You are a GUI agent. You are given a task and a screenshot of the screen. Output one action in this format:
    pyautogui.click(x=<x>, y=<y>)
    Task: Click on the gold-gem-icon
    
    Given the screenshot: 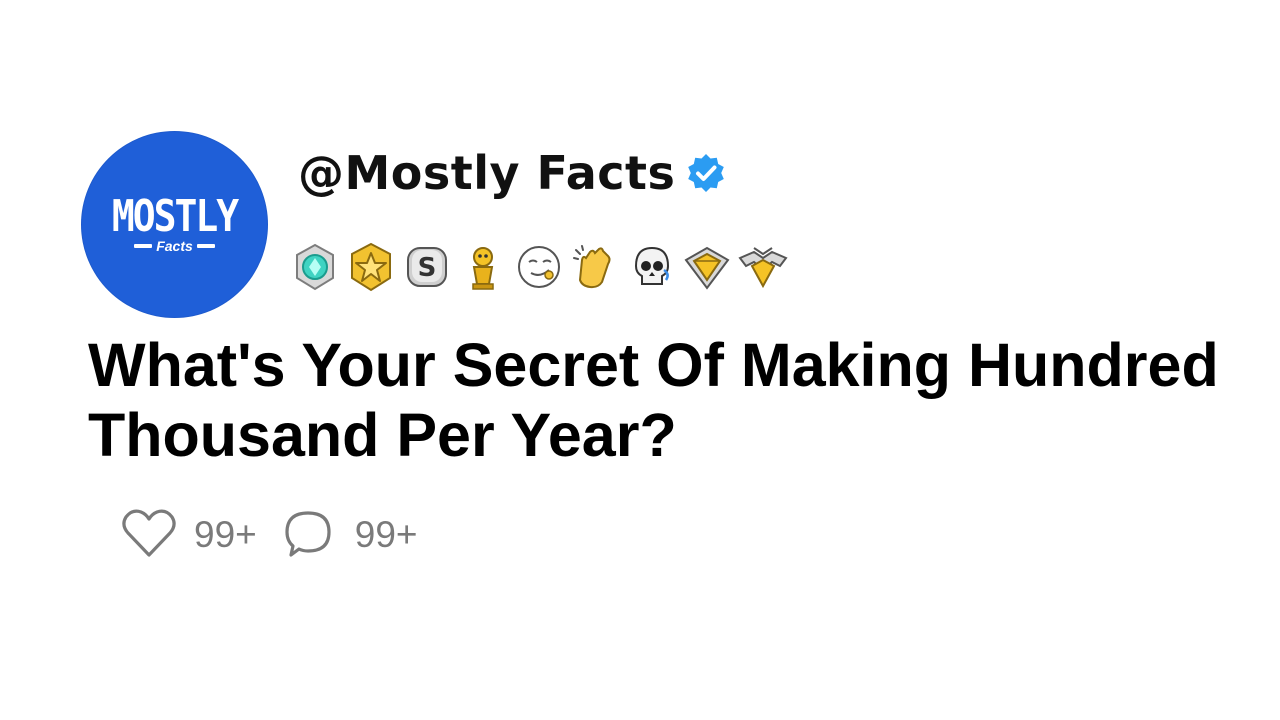 What is the action you would take?
    pyautogui.click(x=707, y=267)
    